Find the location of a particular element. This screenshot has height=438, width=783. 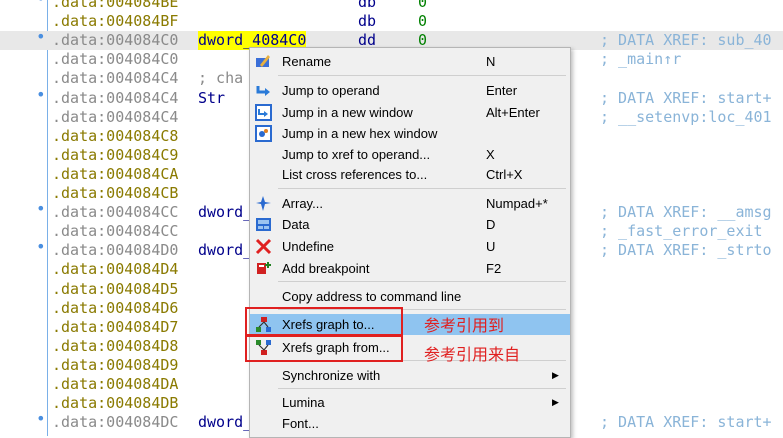

menu-item-list-cross-references: List cross references to... Ctrl+X is located at coordinates (410, 174).